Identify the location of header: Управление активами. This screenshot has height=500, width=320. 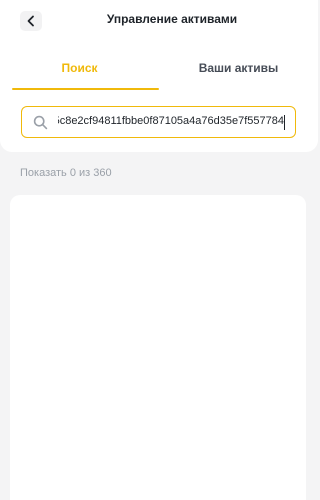
(159, 22).